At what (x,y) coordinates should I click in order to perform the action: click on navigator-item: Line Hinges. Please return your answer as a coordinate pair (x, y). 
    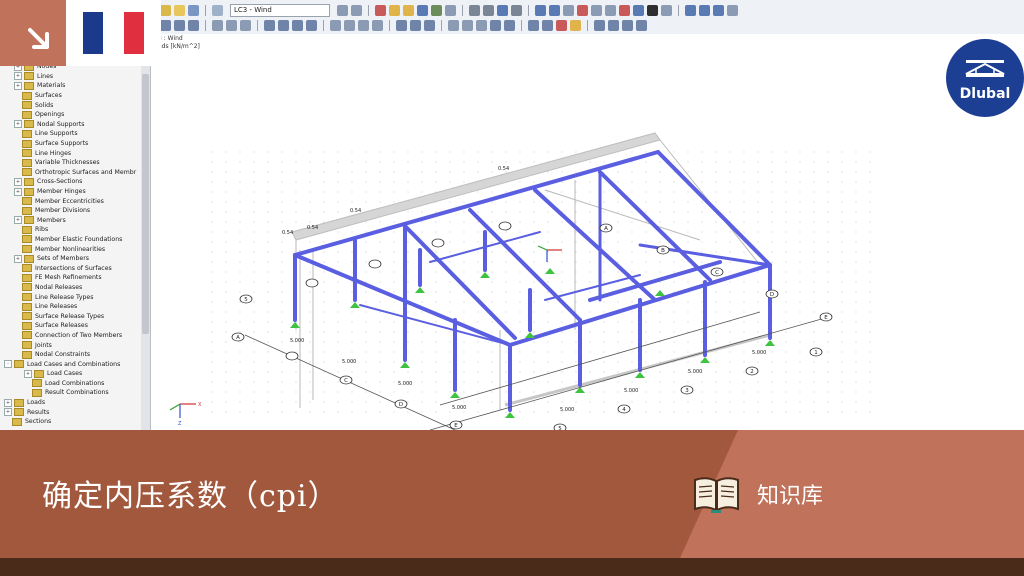
    Looking at the image, I should click on (70, 153).